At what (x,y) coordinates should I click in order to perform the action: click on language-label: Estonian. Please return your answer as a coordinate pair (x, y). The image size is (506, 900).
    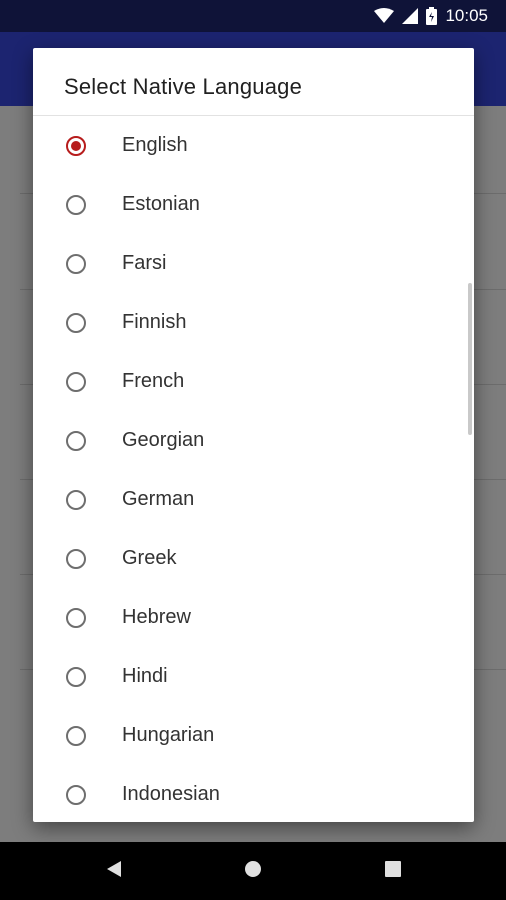
    Looking at the image, I should click on (161, 204).